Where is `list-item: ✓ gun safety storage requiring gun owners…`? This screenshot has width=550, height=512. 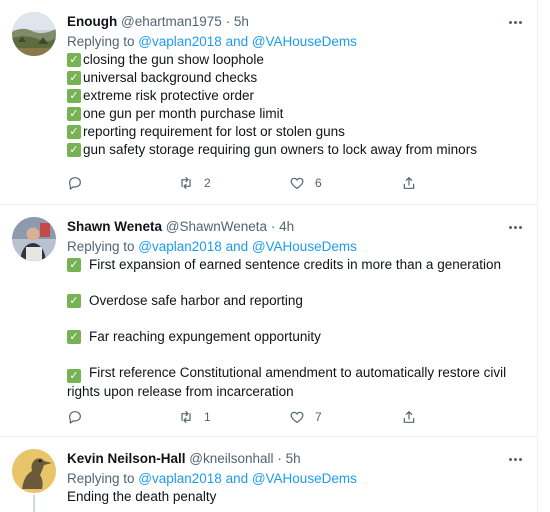
list-item: ✓ gun safety storage requiring gun owners… is located at coordinates (297, 150).